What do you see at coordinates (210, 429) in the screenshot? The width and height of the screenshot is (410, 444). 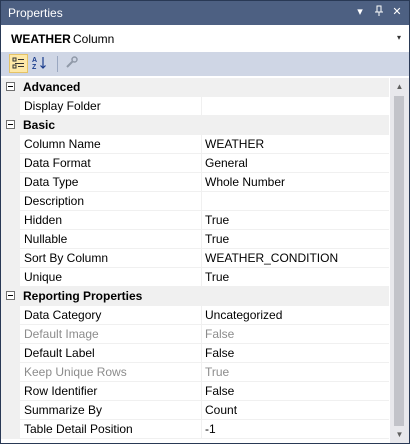 I see `property-value: -1` at bounding box center [210, 429].